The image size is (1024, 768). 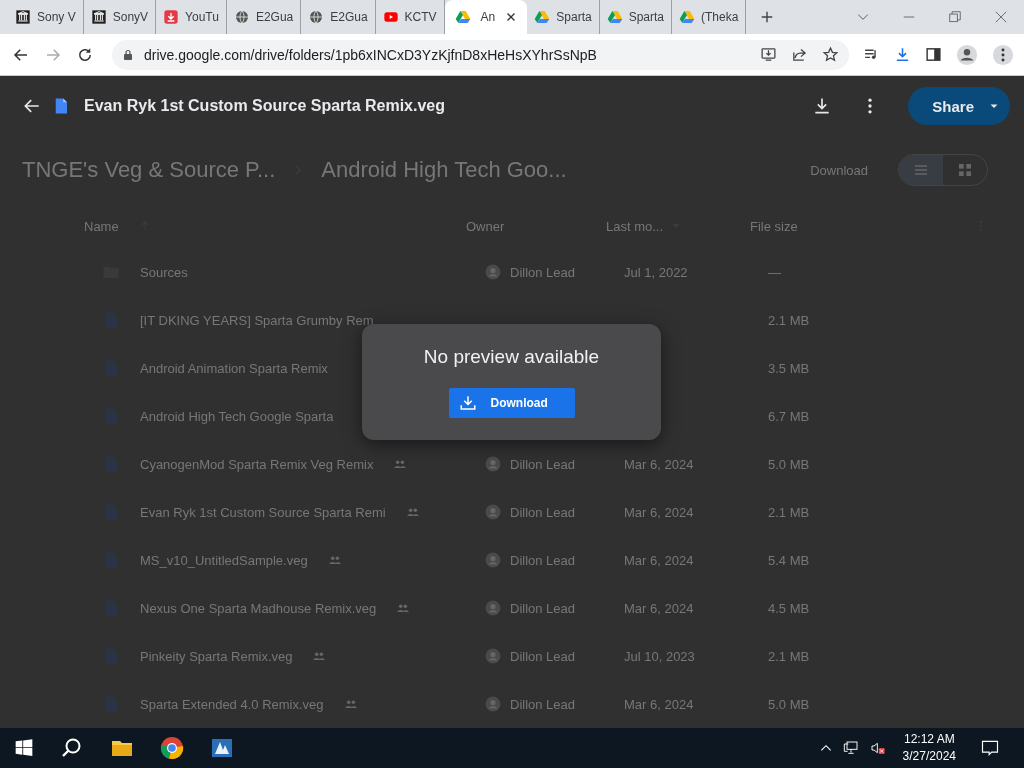 What do you see at coordinates (257, 464) in the screenshot?
I see `file-name: CyanogenMod Sparta Remix Veg Remix` at bounding box center [257, 464].